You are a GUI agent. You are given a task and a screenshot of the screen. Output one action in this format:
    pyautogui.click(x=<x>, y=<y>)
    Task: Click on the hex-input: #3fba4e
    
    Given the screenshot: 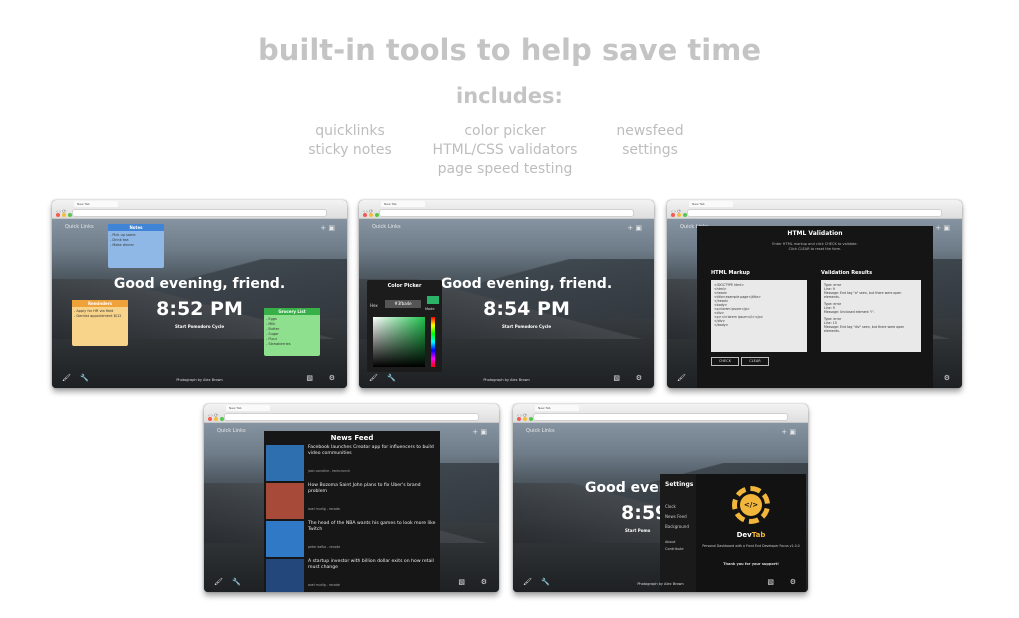 What is the action you would take?
    pyautogui.click(x=403, y=304)
    